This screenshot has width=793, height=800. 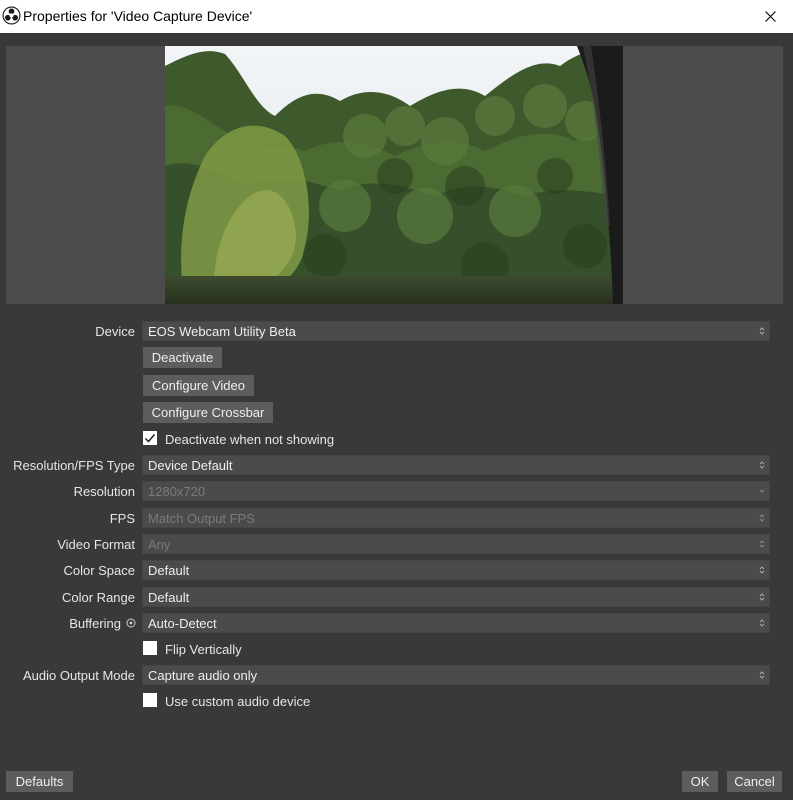 I want to click on video-format-row: Video Format Any, so click(x=396, y=544).